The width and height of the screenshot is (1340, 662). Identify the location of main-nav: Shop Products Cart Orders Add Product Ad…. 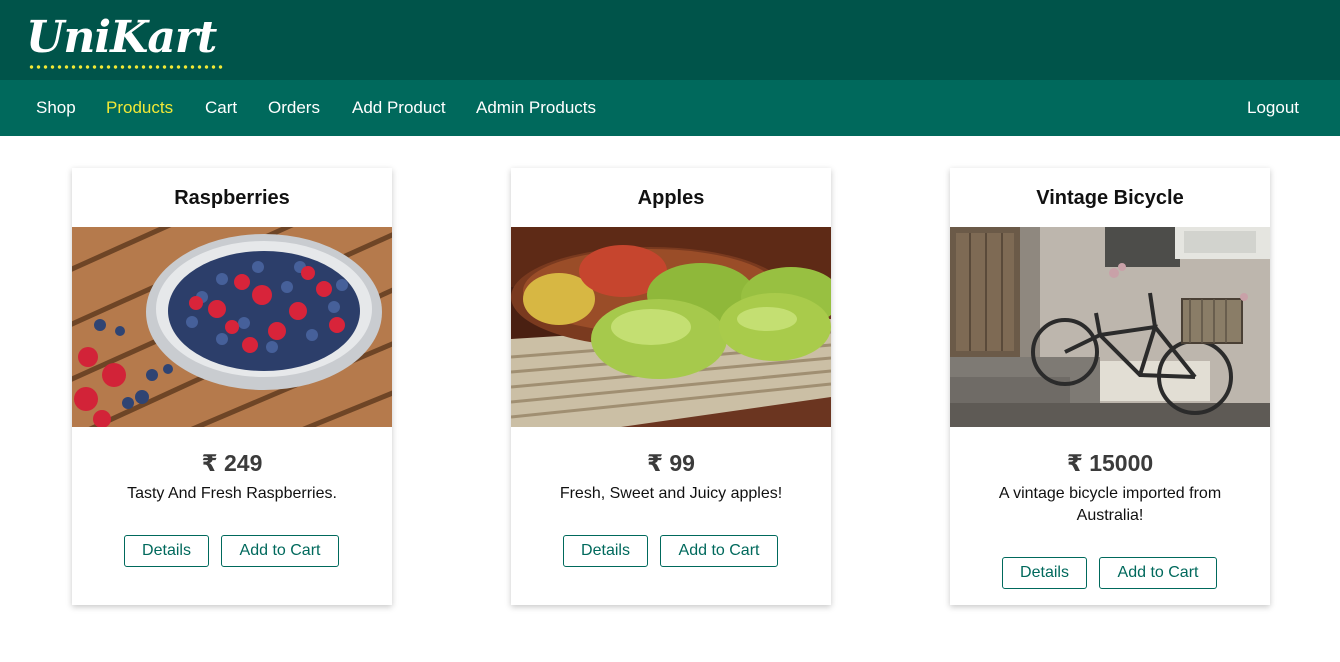
(670, 108).